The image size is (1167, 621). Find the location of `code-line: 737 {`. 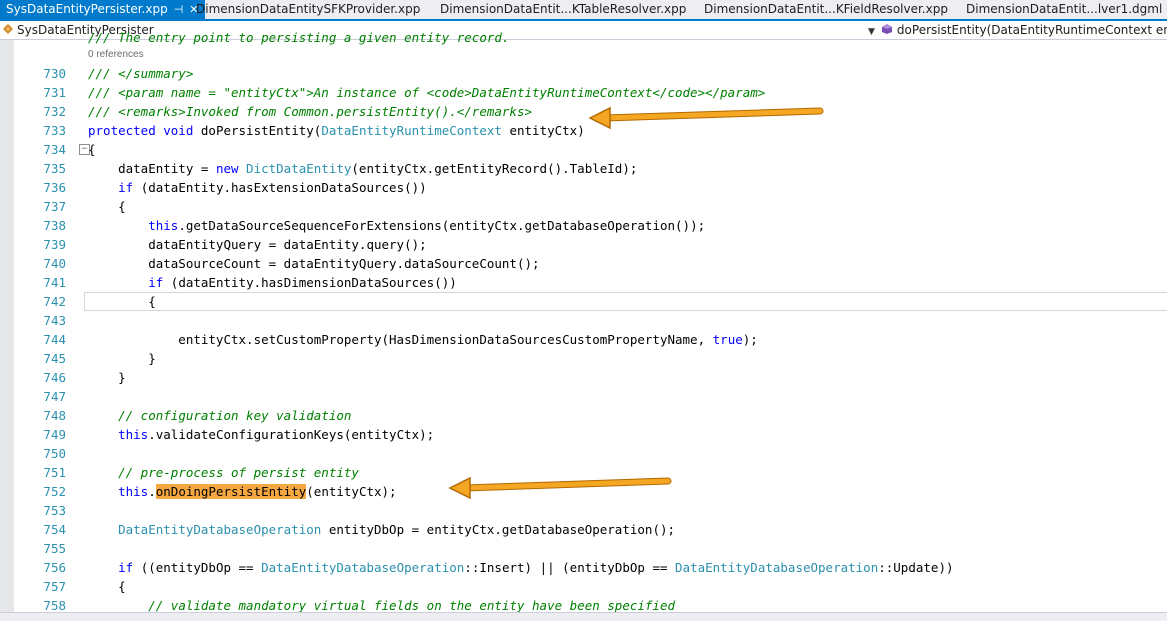

code-line: 737 { is located at coordinates (583, 206).